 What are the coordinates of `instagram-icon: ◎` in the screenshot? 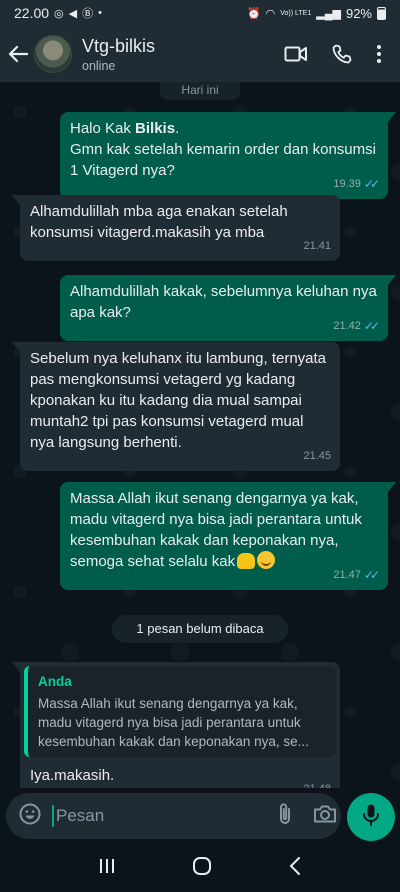 It's located at (59, 13).